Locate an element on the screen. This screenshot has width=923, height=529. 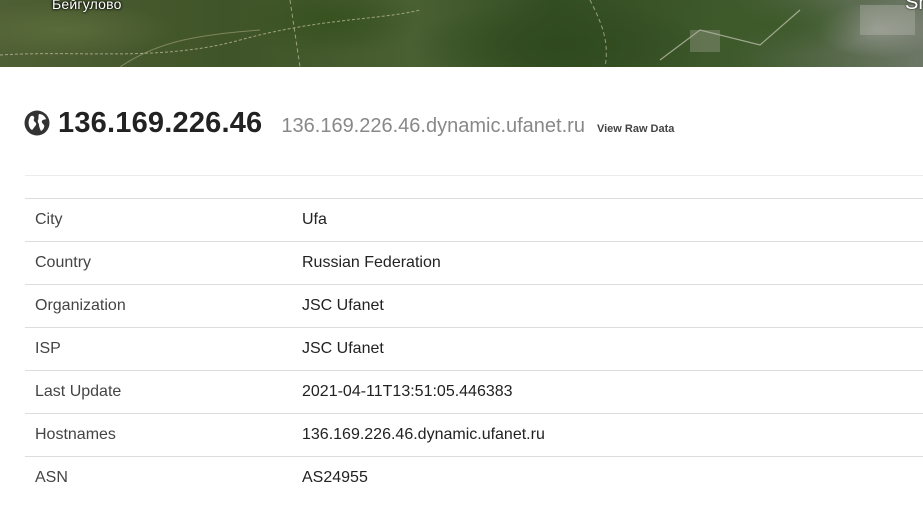
detail-key: ASN is located at coordinates (51, 478).